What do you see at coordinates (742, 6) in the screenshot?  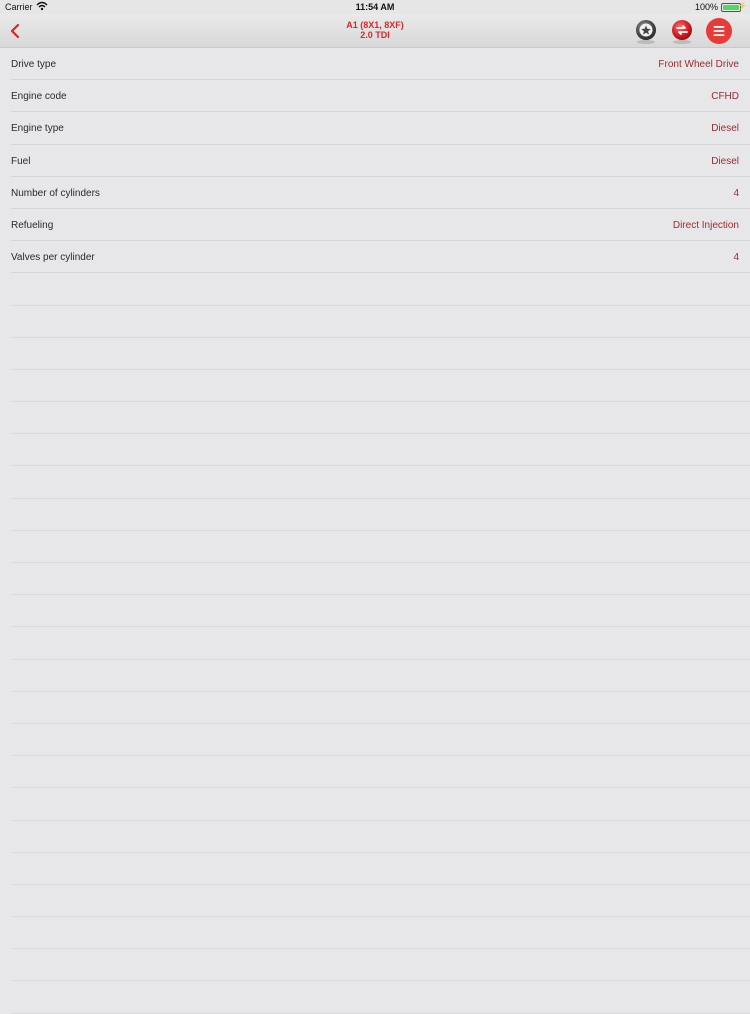 I see `charging-icon: ⚡` at bounding box center [742, 6].